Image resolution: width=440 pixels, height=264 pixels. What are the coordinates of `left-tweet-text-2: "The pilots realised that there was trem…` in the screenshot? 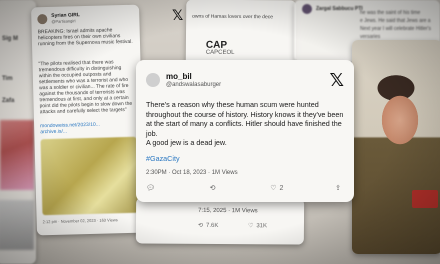 It's located at (85, 87).